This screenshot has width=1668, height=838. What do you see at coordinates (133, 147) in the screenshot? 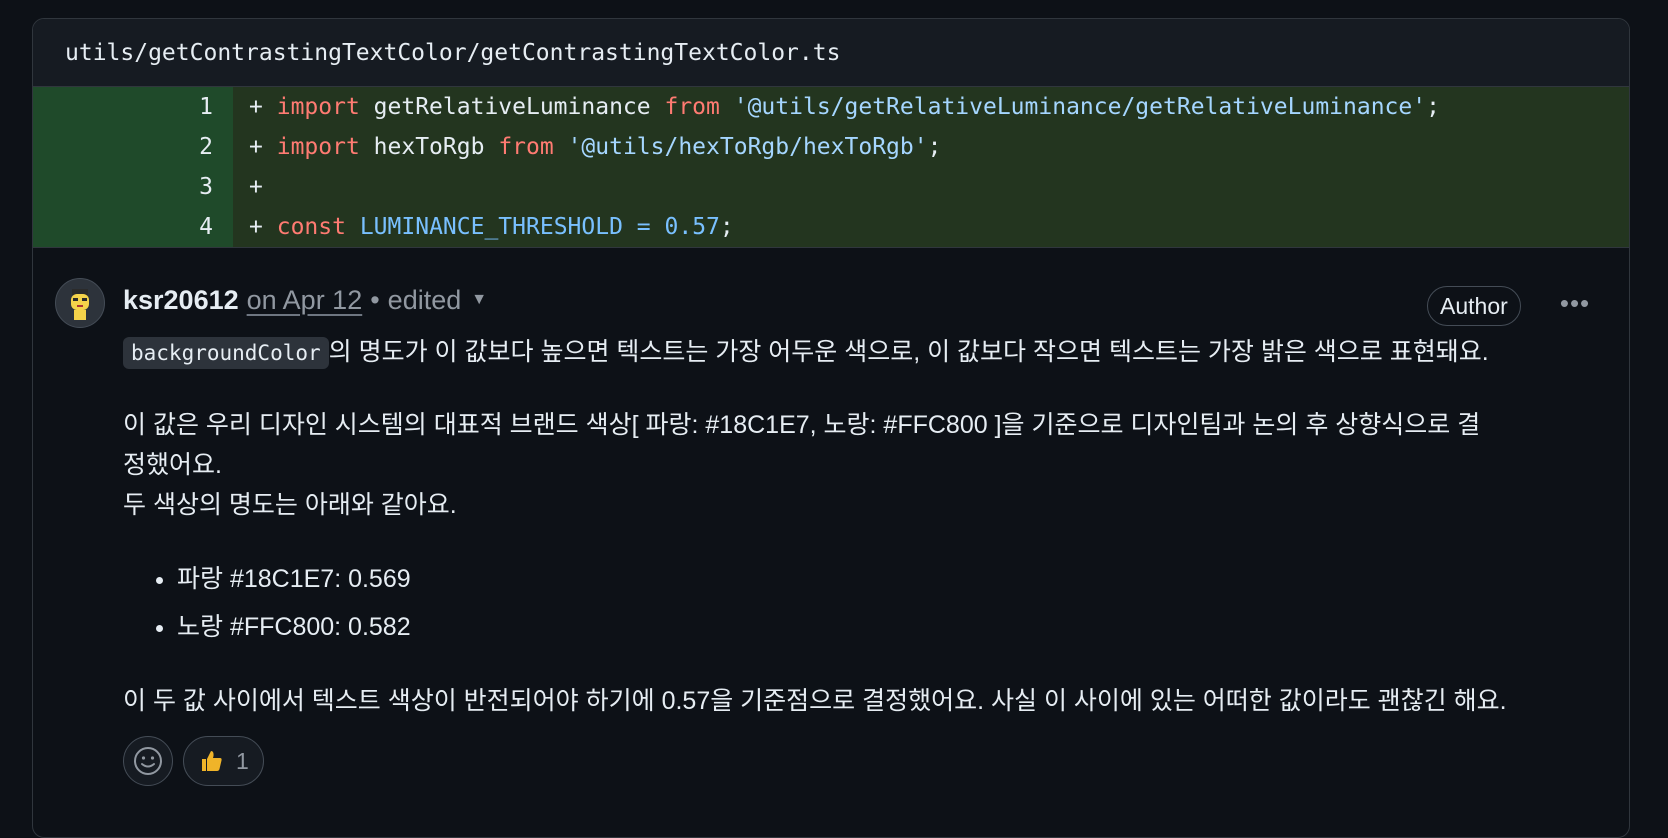
I see `line-number: 2` at bounding box center [133, 147].